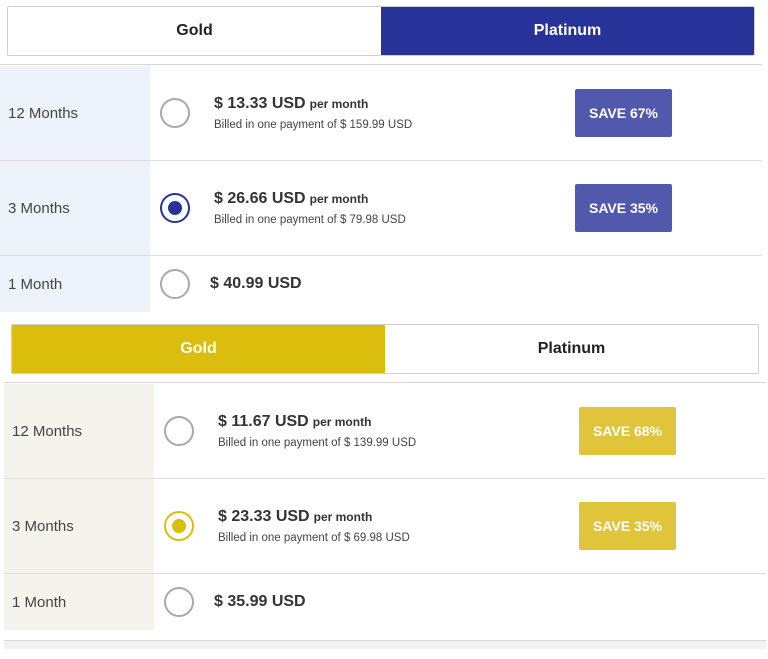 Image resolution: width=768 pixels, height=659 pixels. I want to click on price-amount: $ 35.99 USD, so click(260, 601).